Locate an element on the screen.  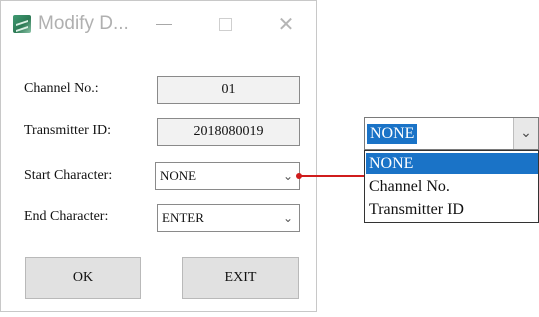
zoomed-start-character-select: NONE ⌄ is located at coordinates (451, 133).